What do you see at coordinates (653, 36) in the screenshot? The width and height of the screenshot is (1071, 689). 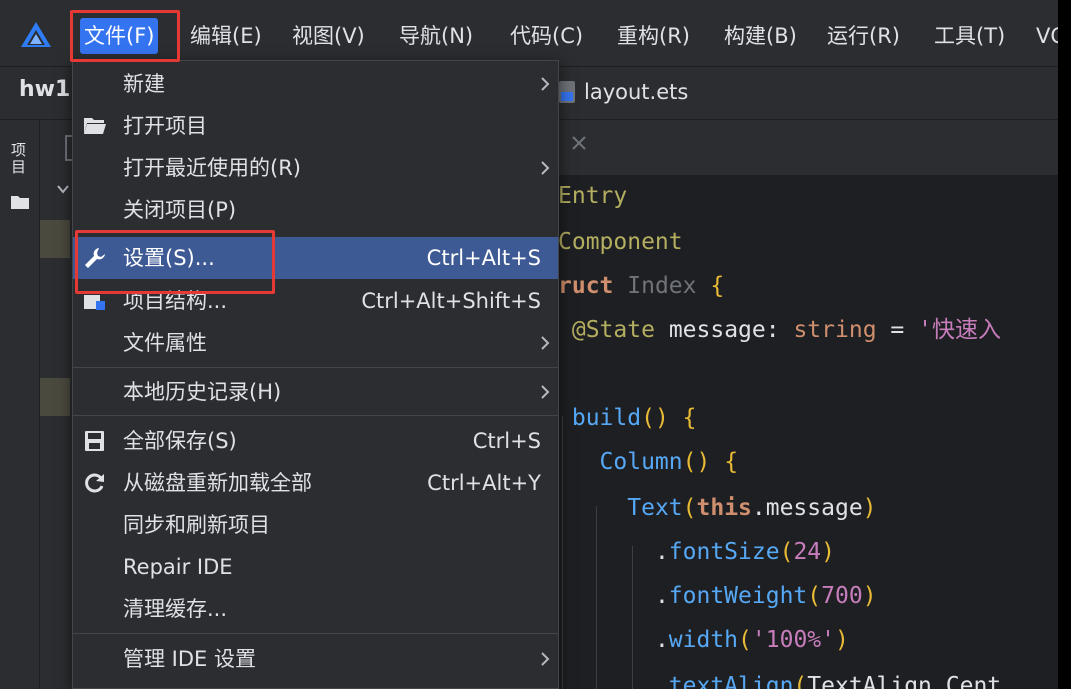 I see `menu-refactor: 重构(R)` at bounding box center [653, 36].